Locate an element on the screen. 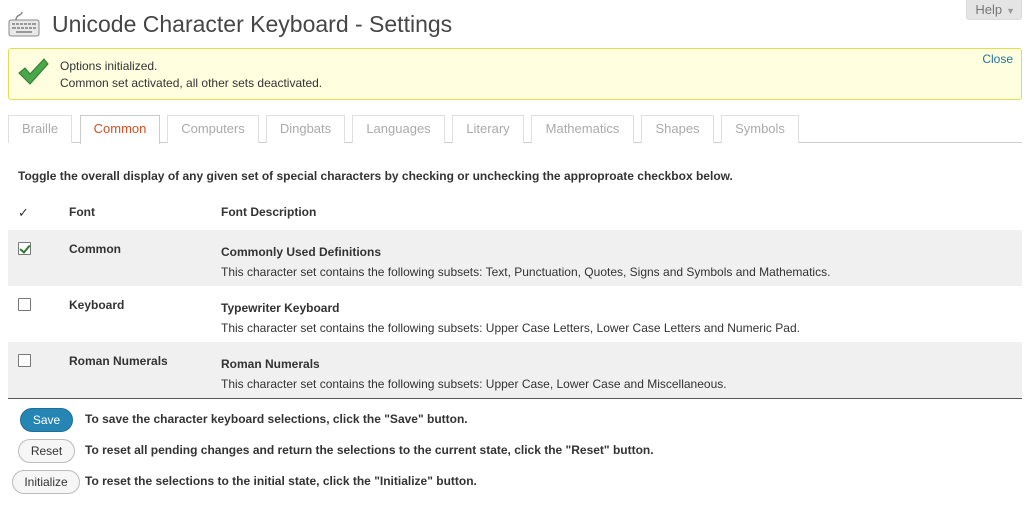  checkbox-roman-numerals is located at coordinates (24, 360).